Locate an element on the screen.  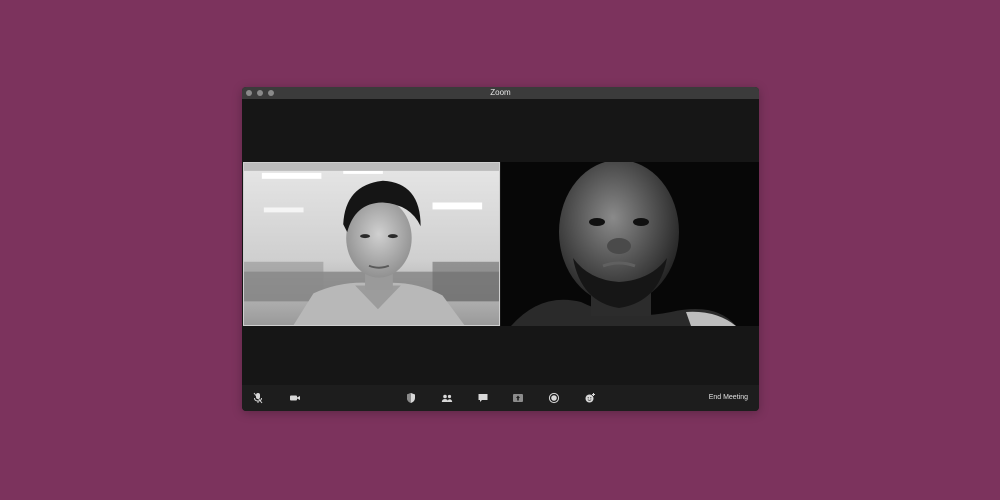
end-meeting-button: End Meeting is located at coordinates (728, 398).